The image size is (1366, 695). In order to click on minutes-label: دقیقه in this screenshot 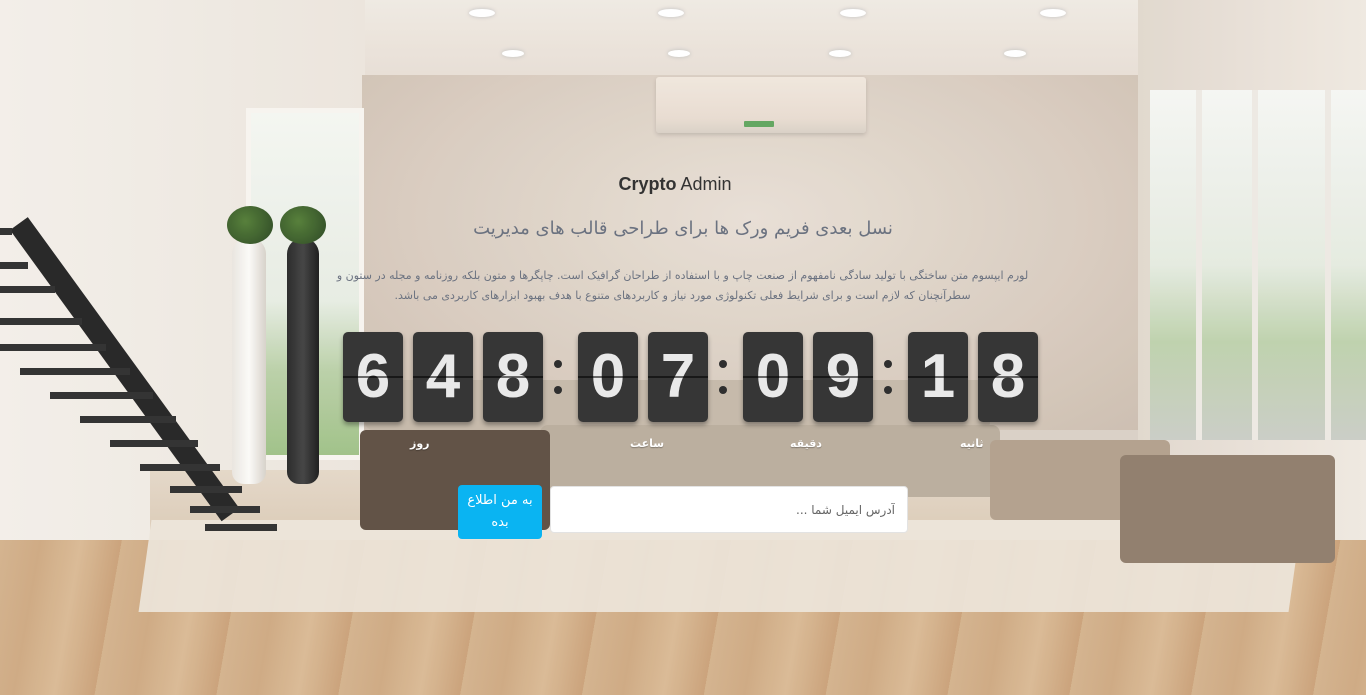, I will do `click(806, 443)`.